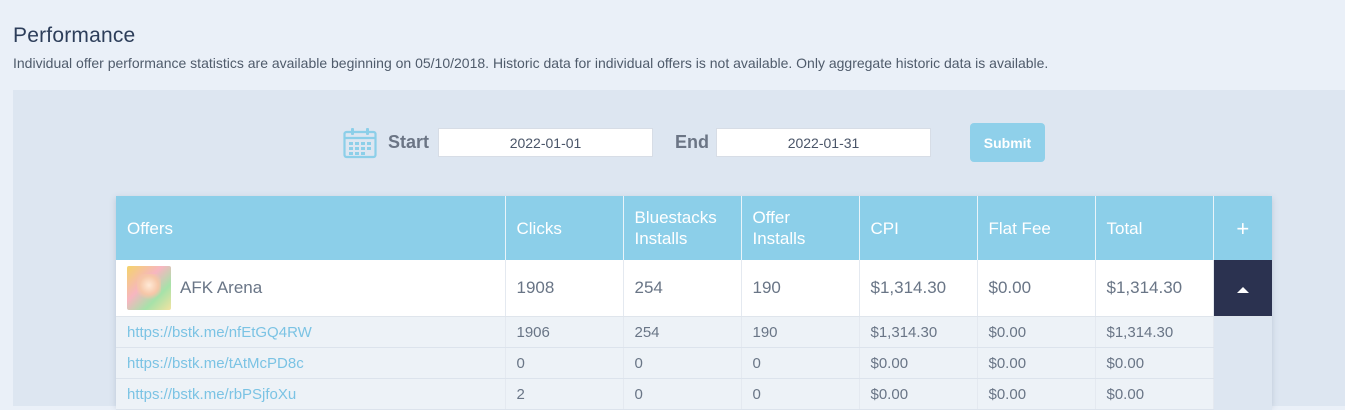 The image size is (1345, 410). I want to click on column-header-cpi: CPI, so click(918, 228).